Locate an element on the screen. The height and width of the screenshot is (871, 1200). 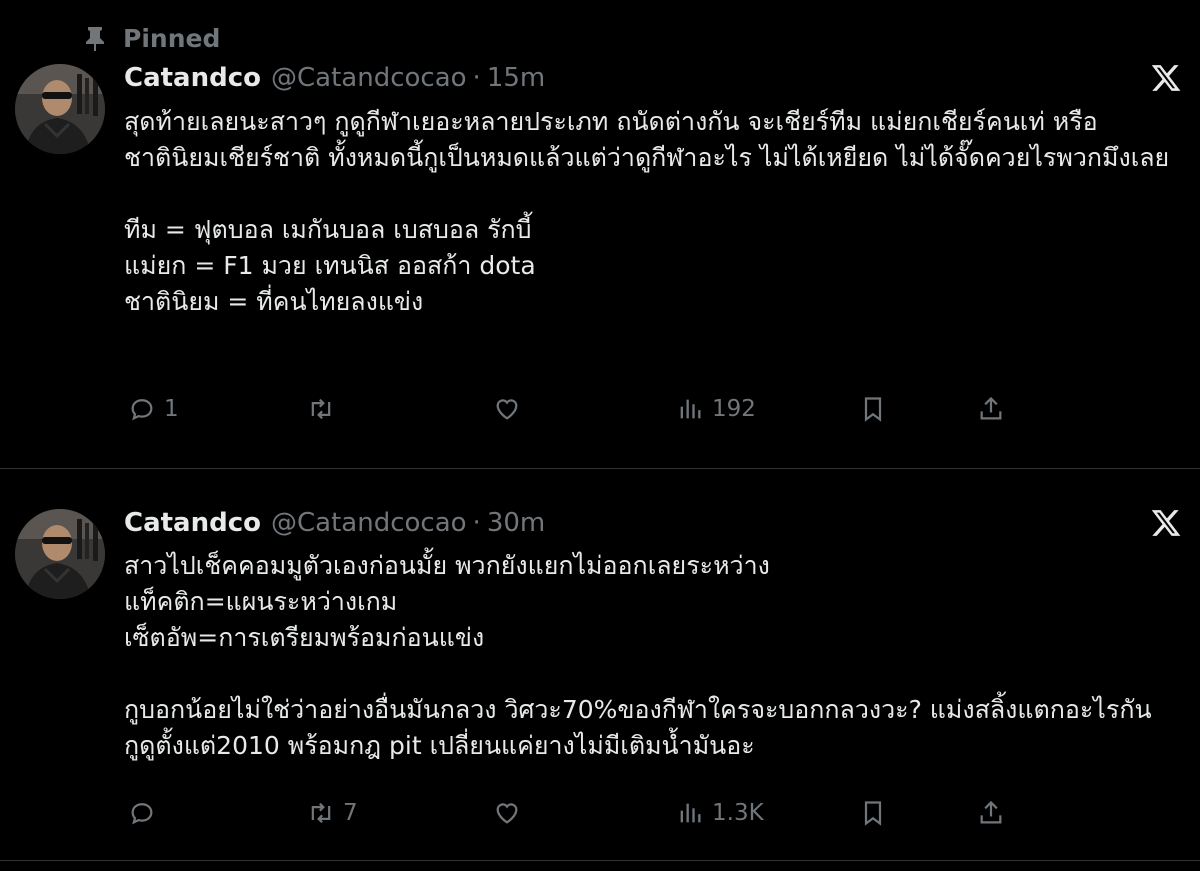
pin-icon is located at coordinates (95, 39).